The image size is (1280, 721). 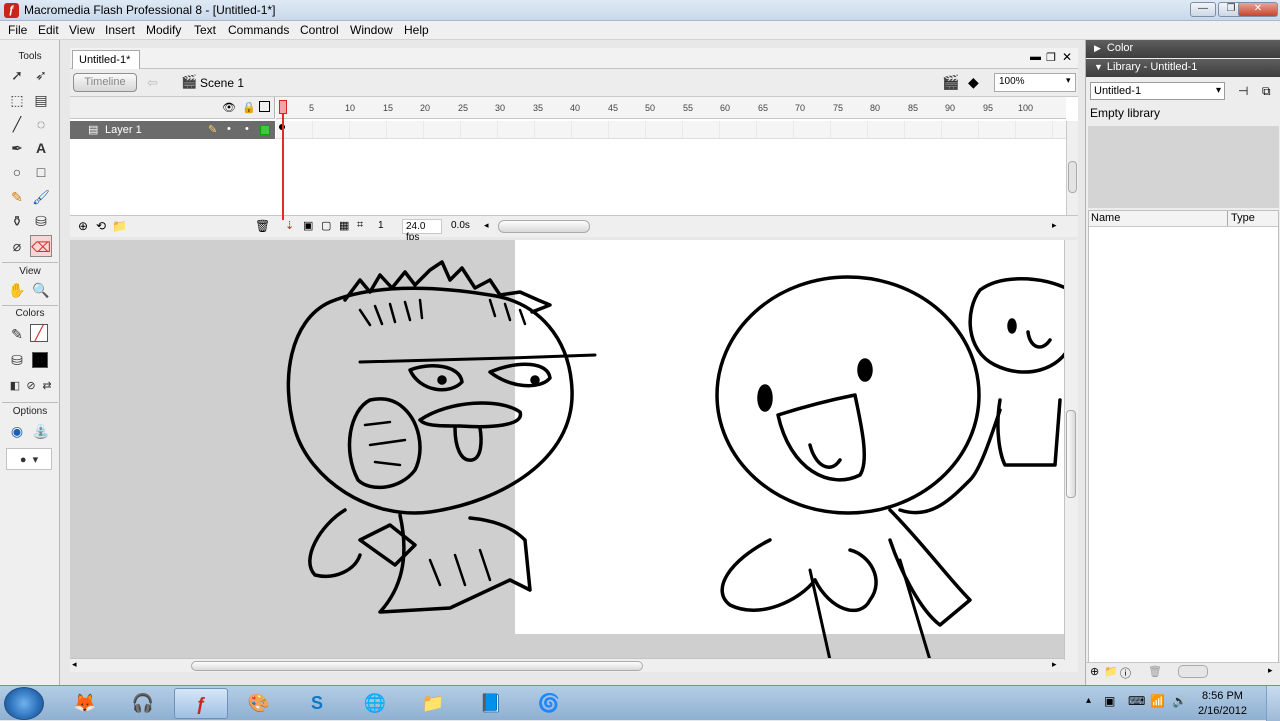 What do you see at coordinates (172, 130) in the screenshot?
I see `layer-row: ▤ Layer 1 ✎ • •` at bounding box center [172, 130].